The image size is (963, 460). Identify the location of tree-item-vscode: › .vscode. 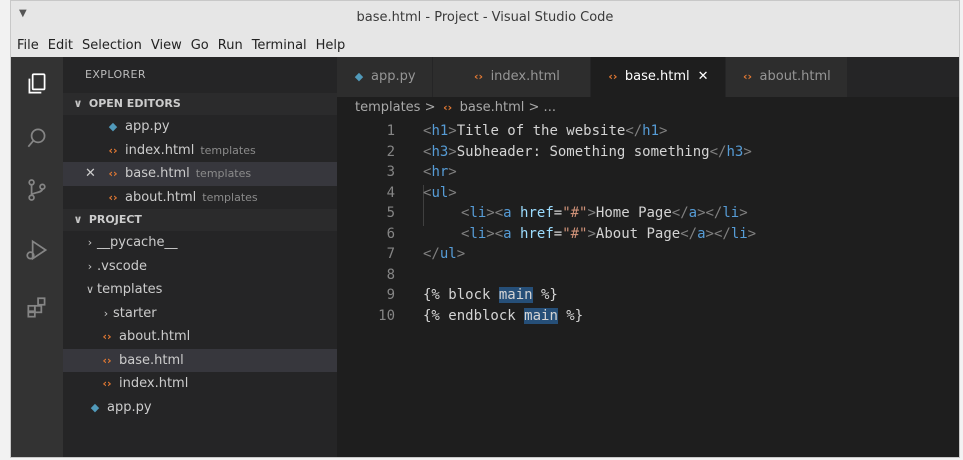
(200, 267).